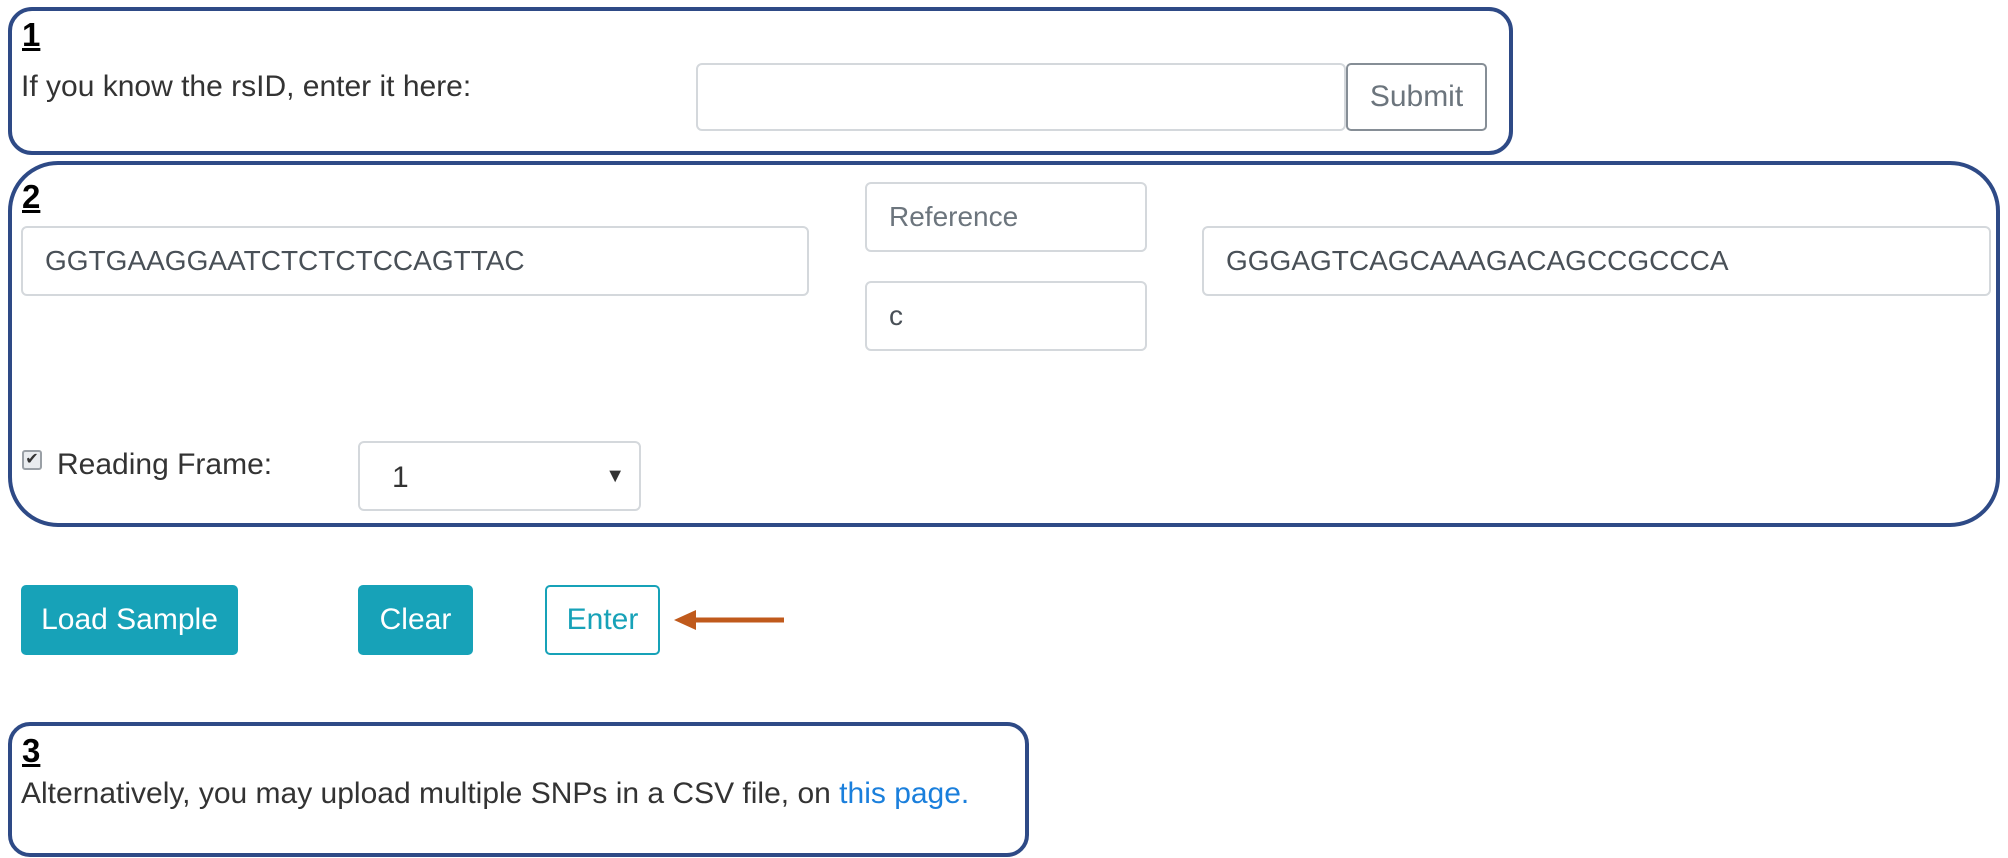 This screenshot has width=2008, height=858. What do you see at coordinates (400, 477) in the screenshot?
I see `reading-frame-selected-value: 1` at bounding box center [400, 477].